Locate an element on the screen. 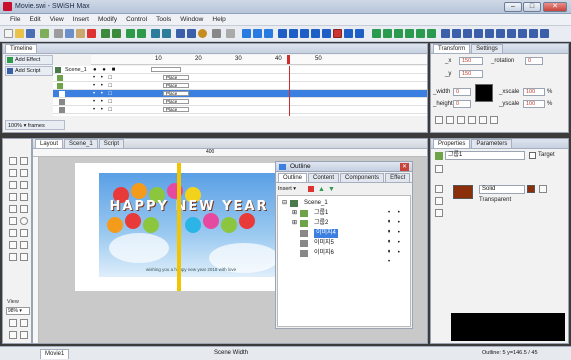  tab-script: Script is located at coordinates (111, 143).